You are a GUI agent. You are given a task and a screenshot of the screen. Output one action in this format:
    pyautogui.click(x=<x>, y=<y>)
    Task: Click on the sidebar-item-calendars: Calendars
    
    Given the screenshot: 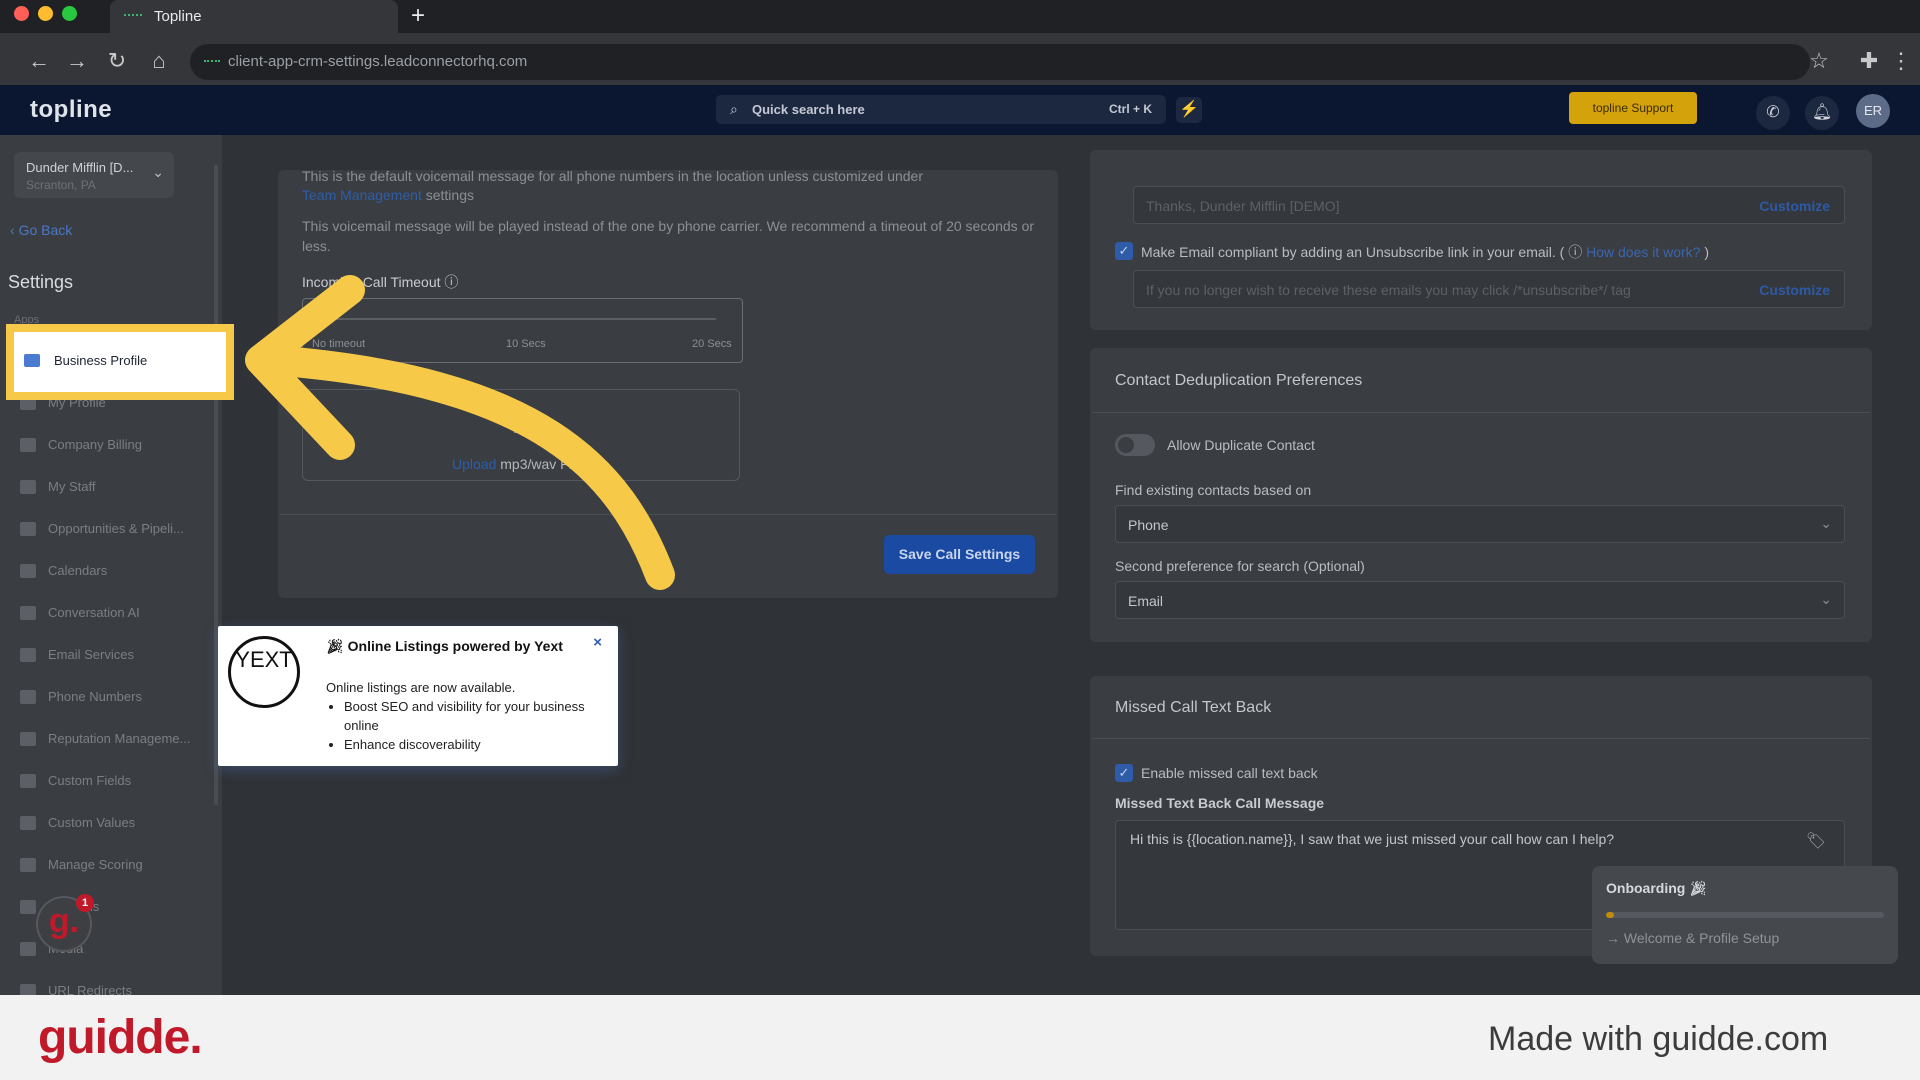 What is the action you would take?
    pyautogui.click(x=63, y=572)
    